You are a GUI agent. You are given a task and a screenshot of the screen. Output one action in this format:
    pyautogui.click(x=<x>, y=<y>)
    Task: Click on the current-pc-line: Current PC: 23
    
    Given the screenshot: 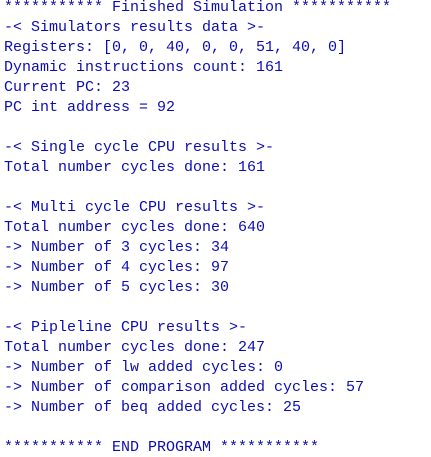 What is the action you would take?
    pyautogui.click(x=67, y=87)
    